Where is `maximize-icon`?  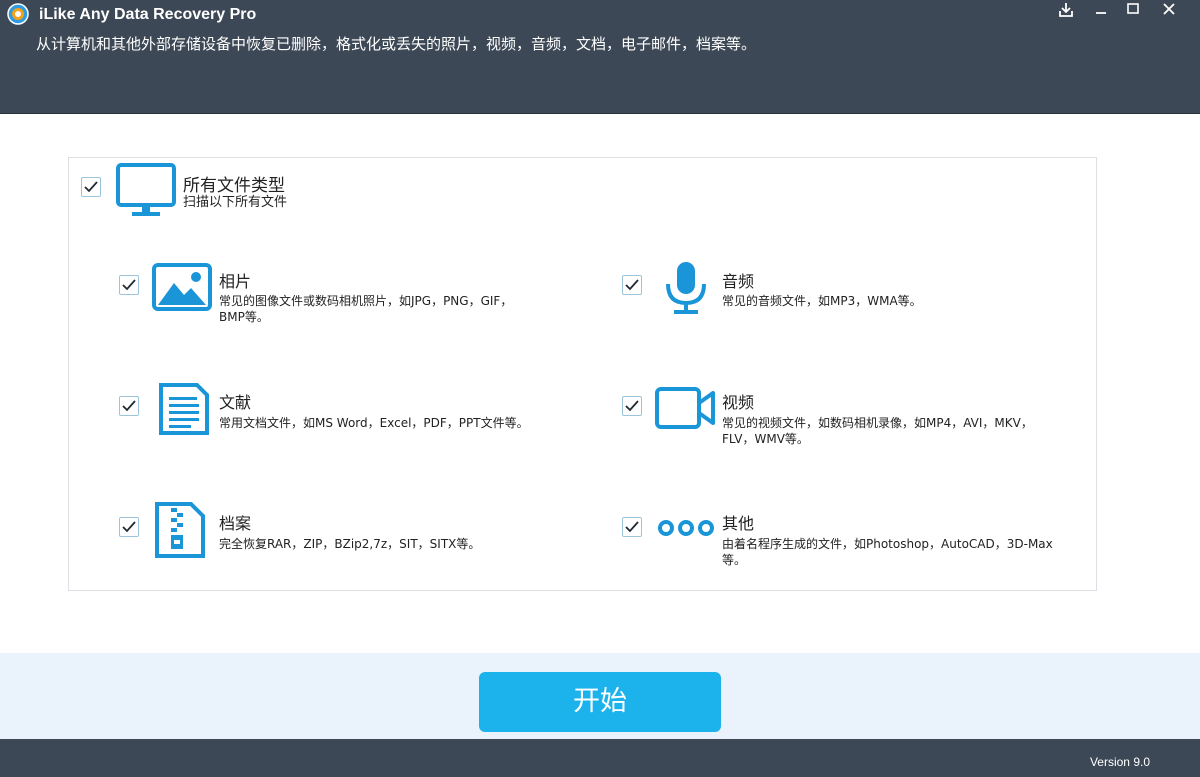
maximize-icon is located at coordinates (1133, 8).